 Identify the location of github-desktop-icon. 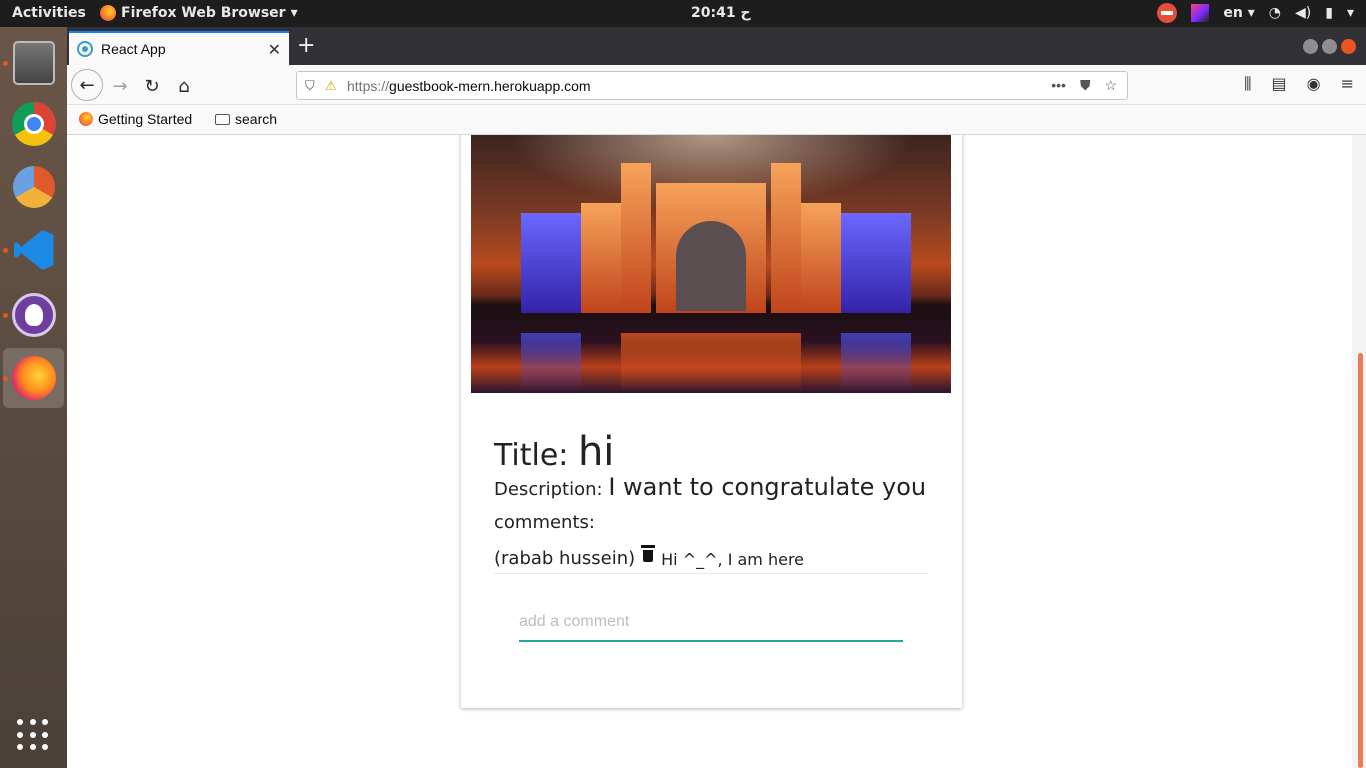
(33, 315).